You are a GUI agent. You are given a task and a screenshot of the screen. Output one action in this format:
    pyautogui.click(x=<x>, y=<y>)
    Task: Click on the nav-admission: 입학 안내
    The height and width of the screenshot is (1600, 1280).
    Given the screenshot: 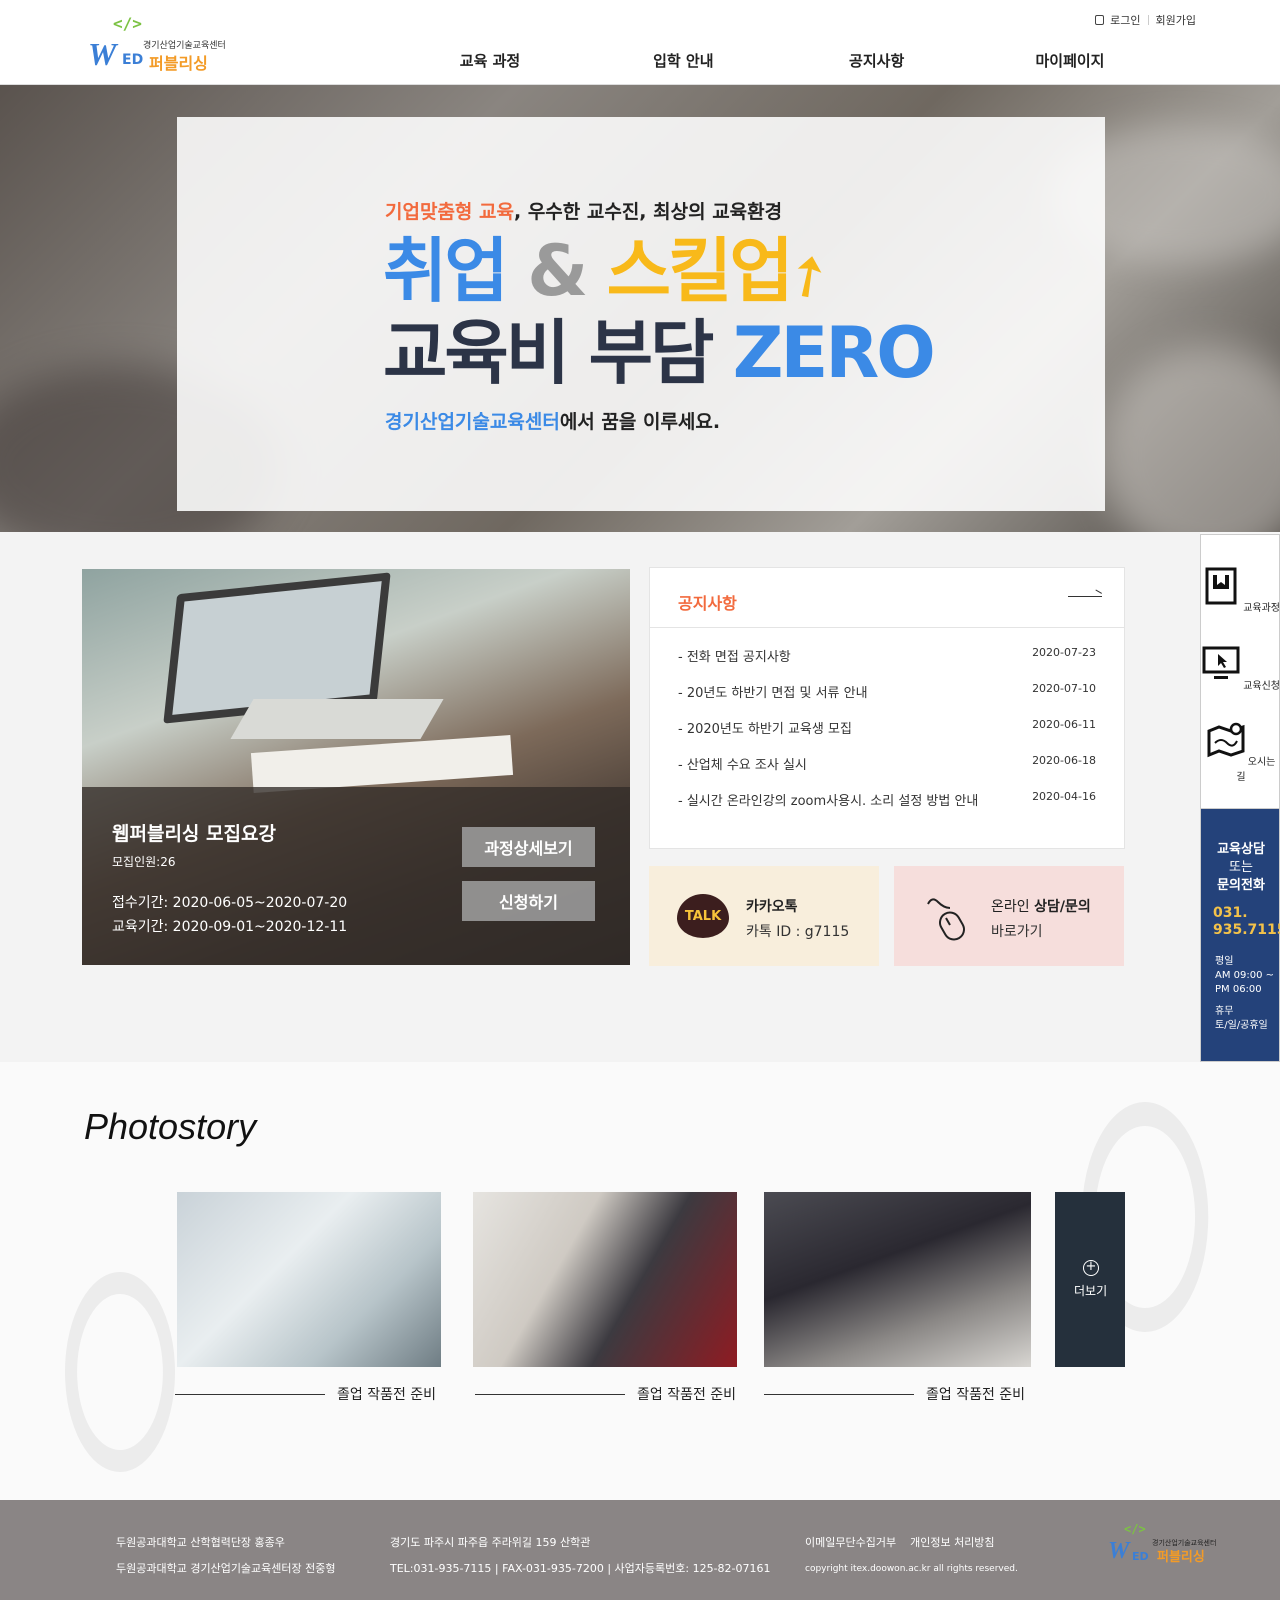 What is the action you would take?
    pyautogui.click(x=683, y=60)
    